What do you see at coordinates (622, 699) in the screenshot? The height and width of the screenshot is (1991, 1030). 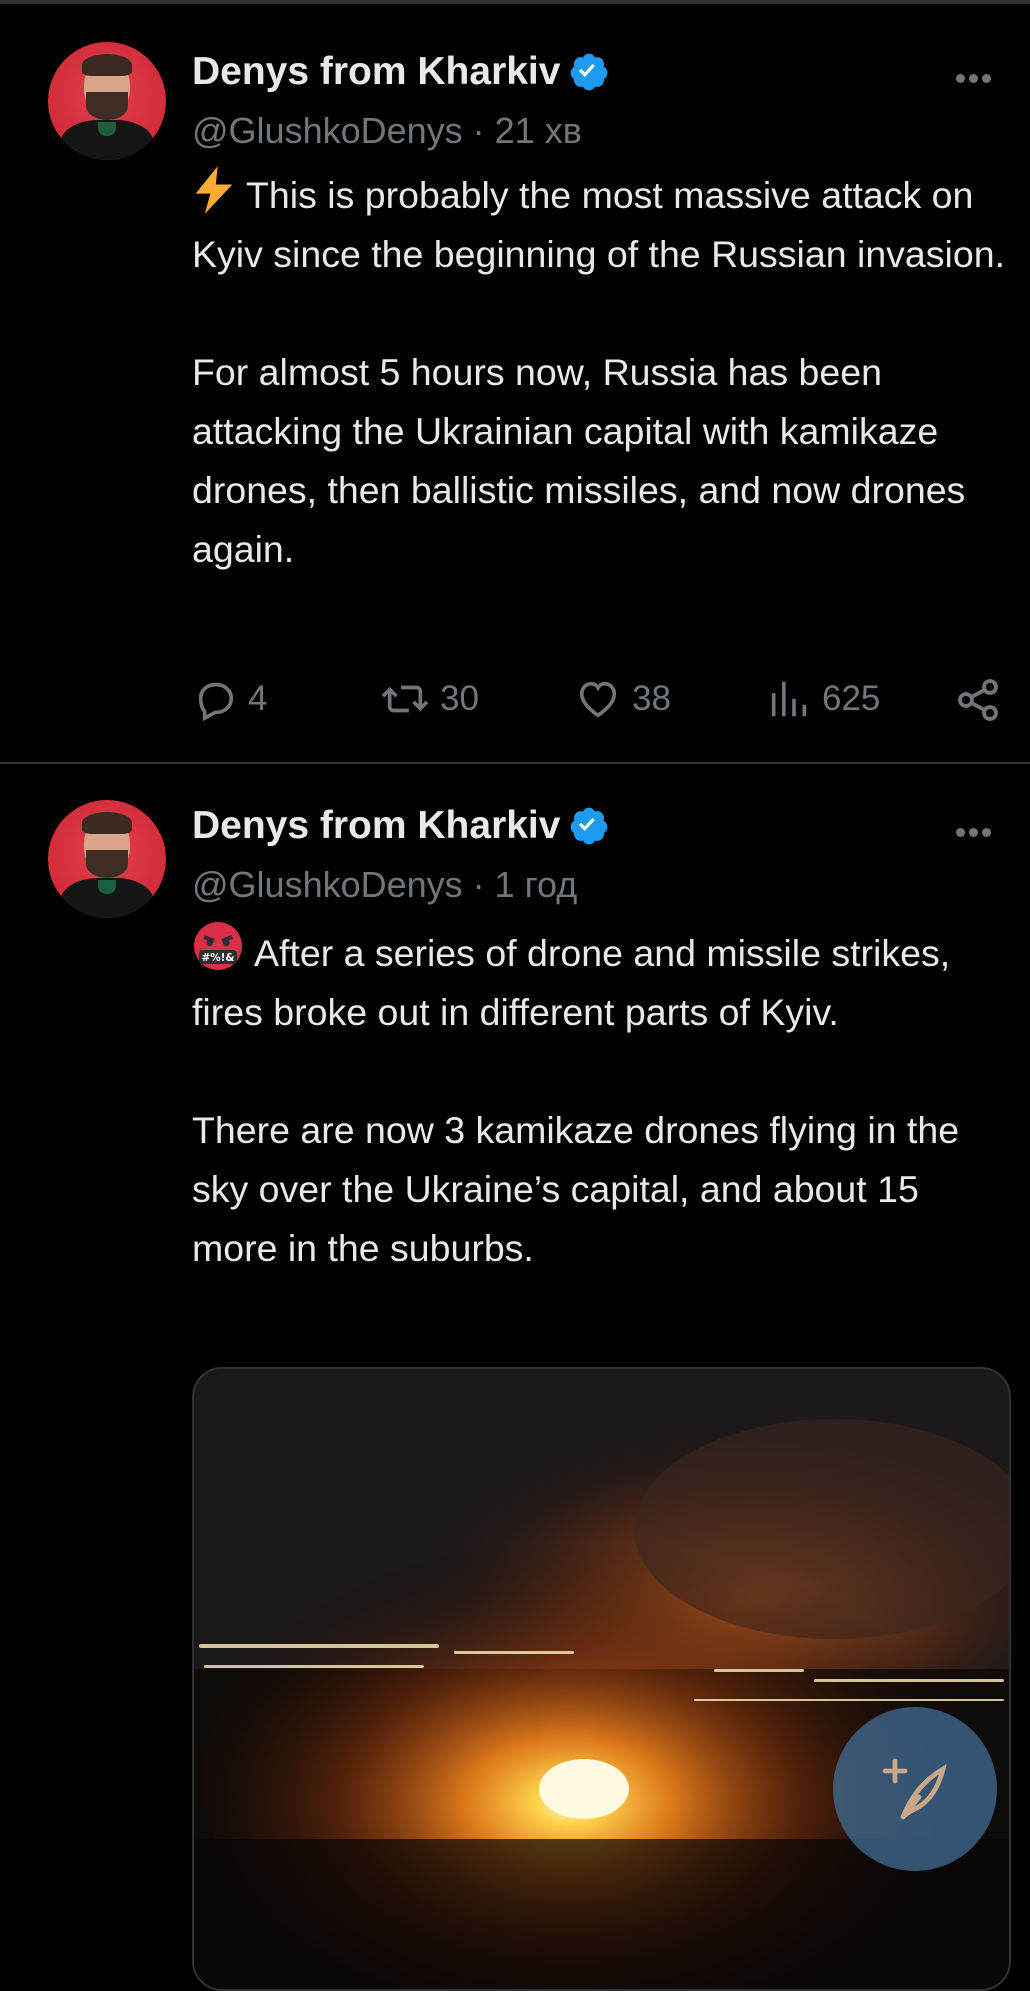 I see `like-button: 38` at bounding box center [622, 699].